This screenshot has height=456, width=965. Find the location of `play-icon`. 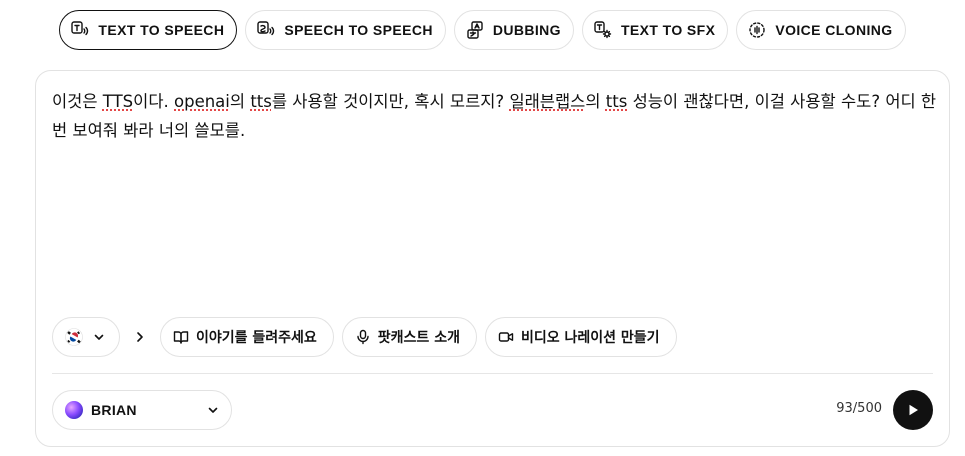

play-icon is located at coordinates (913, 410).